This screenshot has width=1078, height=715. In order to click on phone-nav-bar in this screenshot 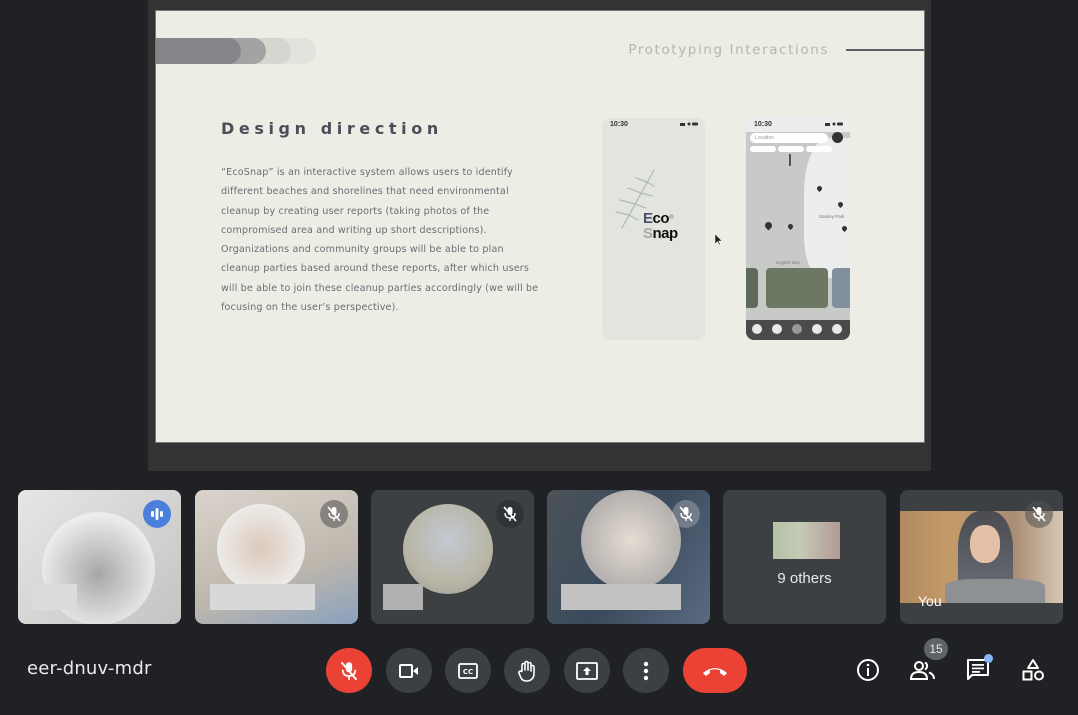, I will do `click(798, 330)`.